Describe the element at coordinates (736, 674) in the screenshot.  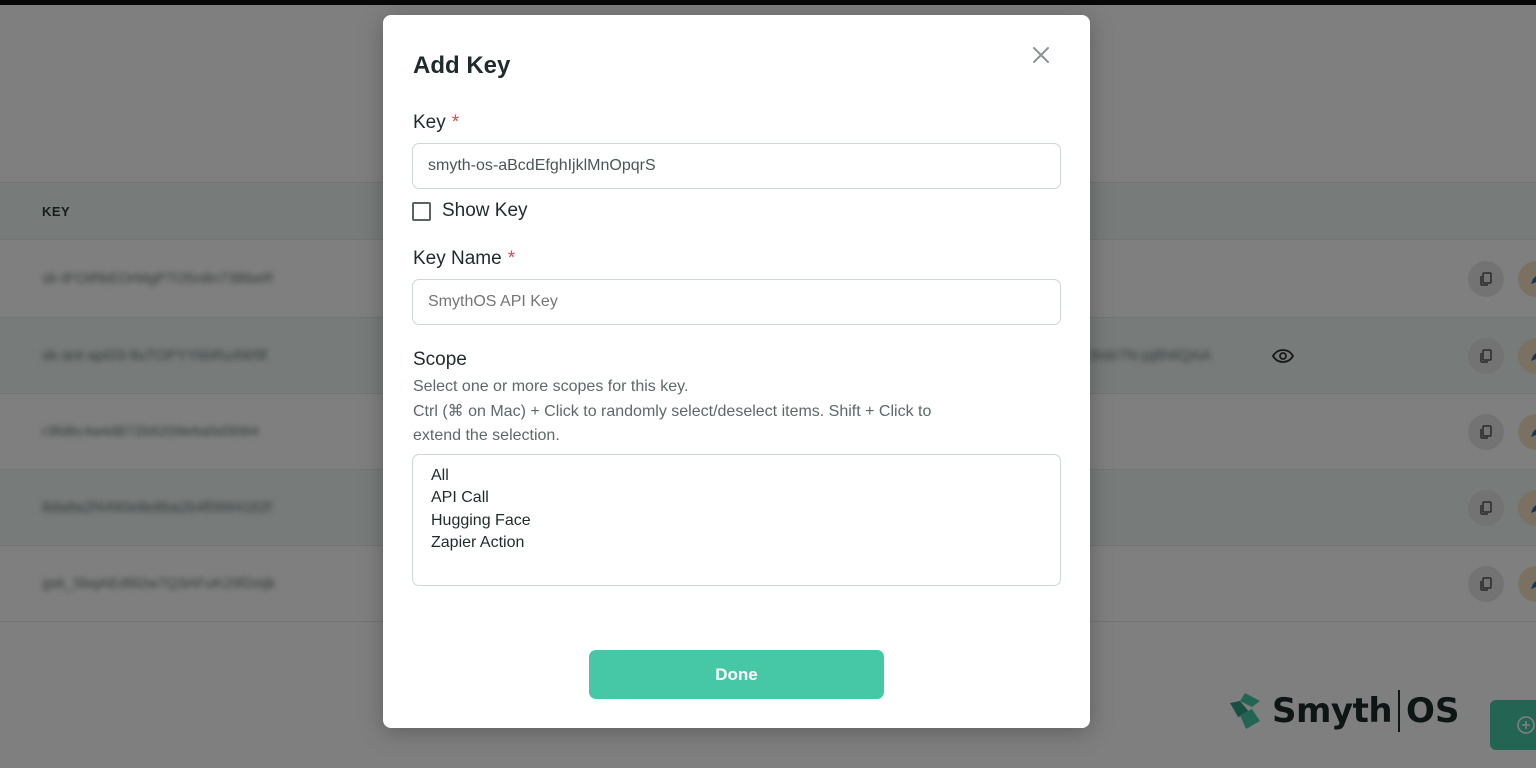
I see `done-button: Done` at that location.